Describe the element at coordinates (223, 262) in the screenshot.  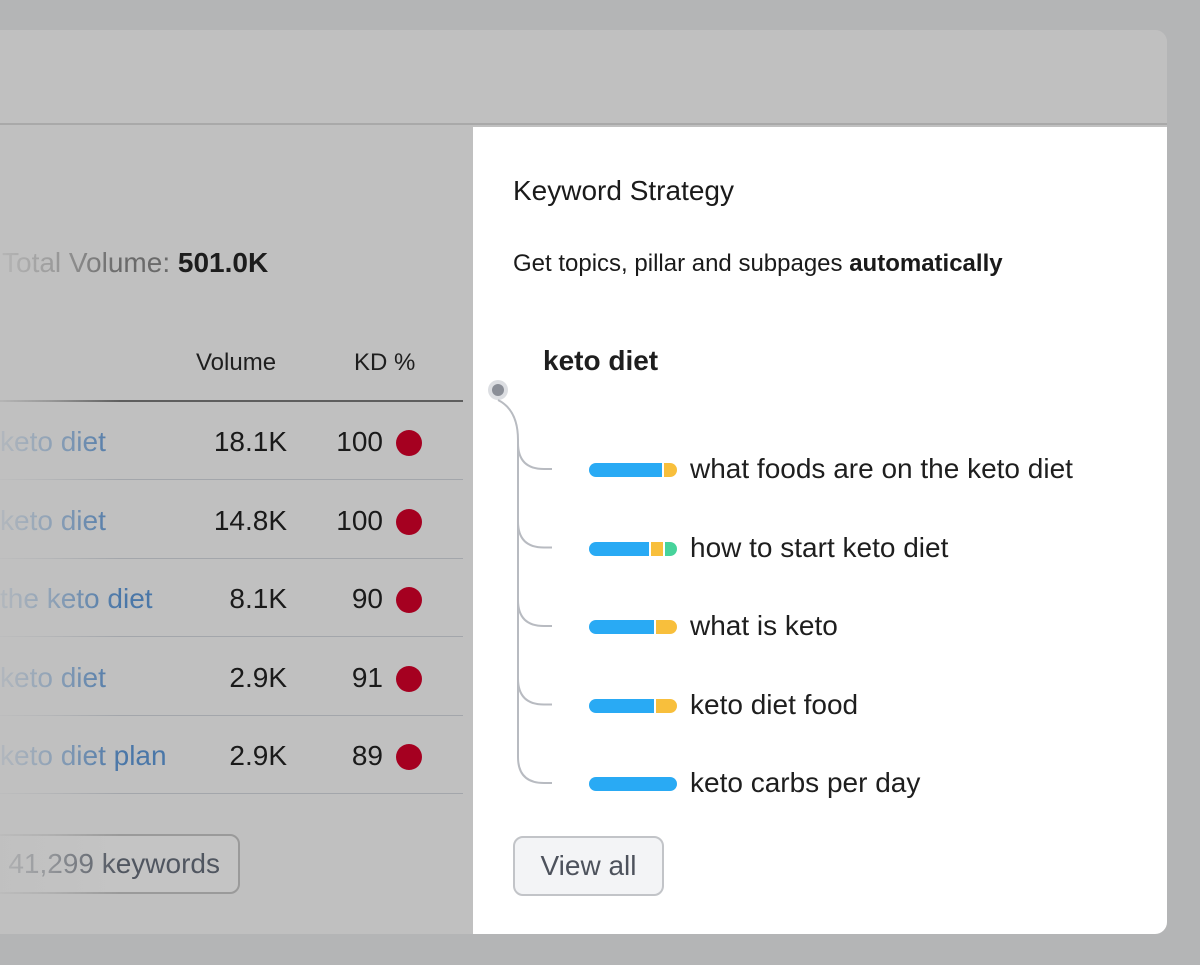
I see `total-volume-value: 501.0K` at that location.